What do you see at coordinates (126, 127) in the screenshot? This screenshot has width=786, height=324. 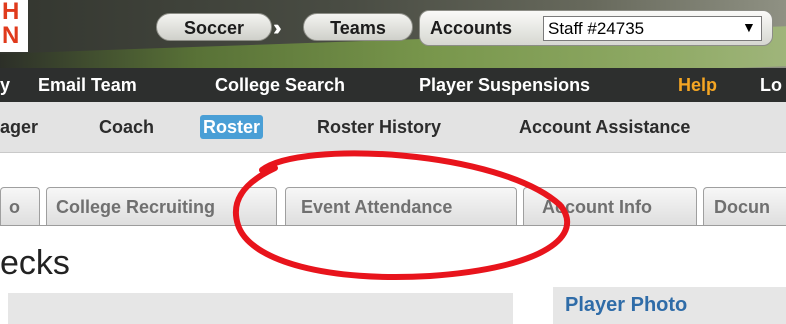 I see `sub-nav-coach: Coach` at bounding box center [126, 127].